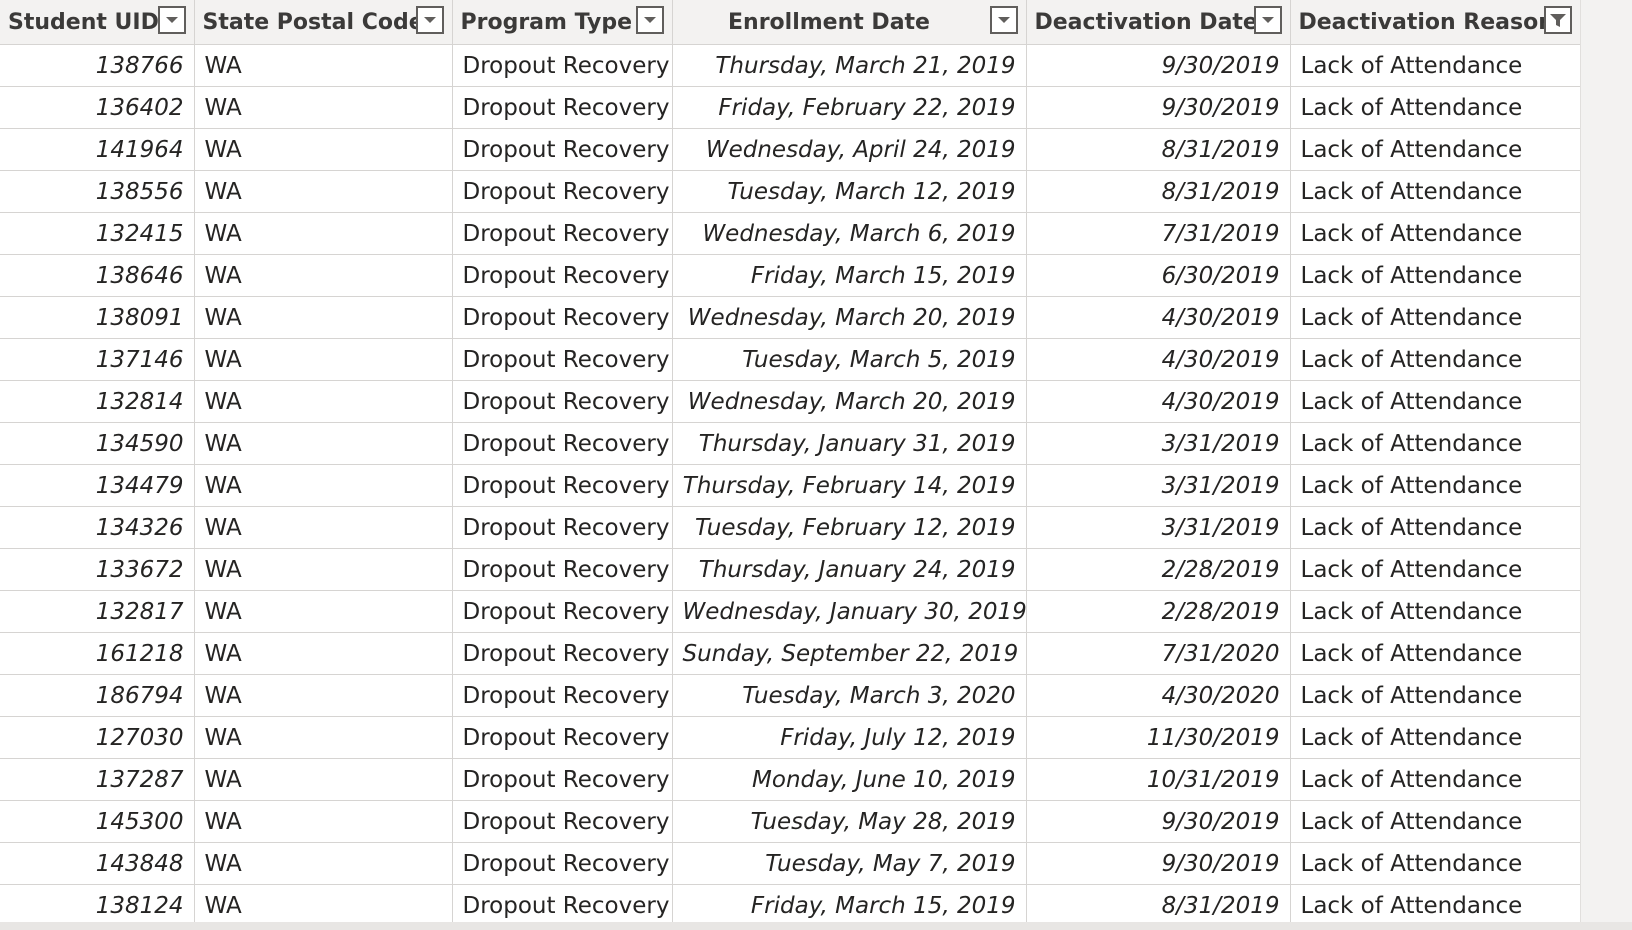 Image resolution: width=1632 pixels, height=930 pixels. Describe the element at coordinates (849, 317) in the screenshot. I see `table-cell: Wednesday, March 20, 2019` at that location.